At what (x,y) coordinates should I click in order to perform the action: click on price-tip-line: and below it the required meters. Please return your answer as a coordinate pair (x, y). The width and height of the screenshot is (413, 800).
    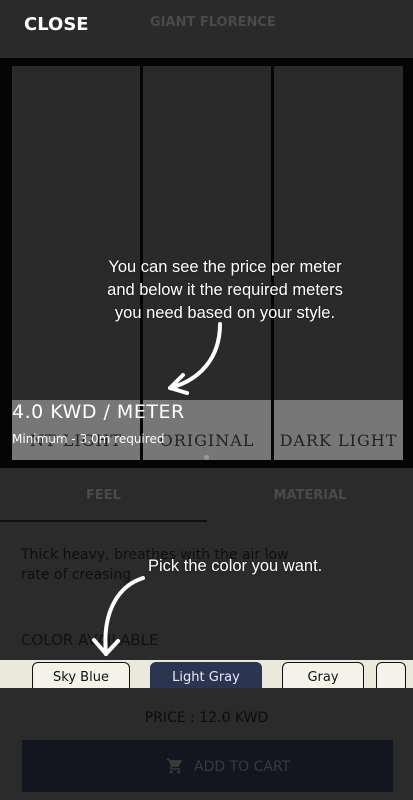
    Looking at the image, I should click on (225, 290).